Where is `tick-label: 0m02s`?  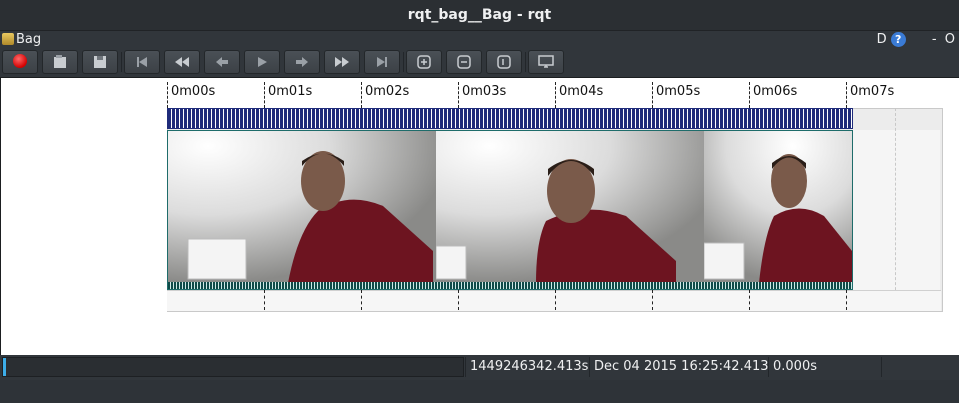 tick-label: 0m02s is located at coordinates (387, 91).